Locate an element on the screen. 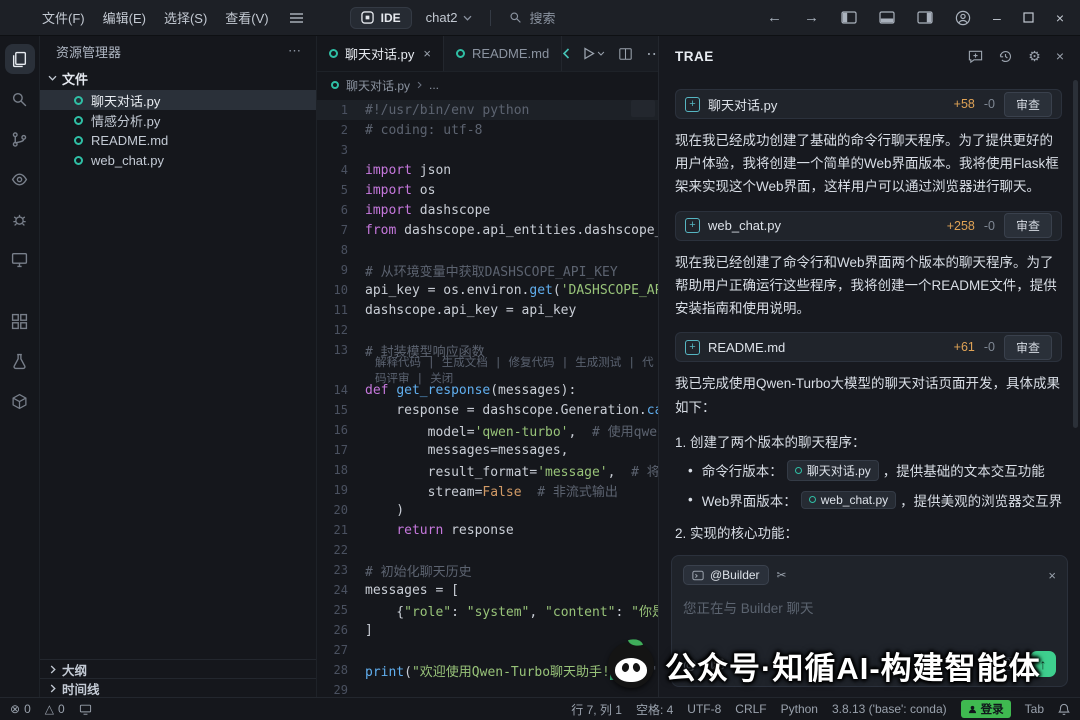 Image resolution: width=1080 pixels, height=720 pixels. search-sidebar-icon is located at coordinates (20, 99).